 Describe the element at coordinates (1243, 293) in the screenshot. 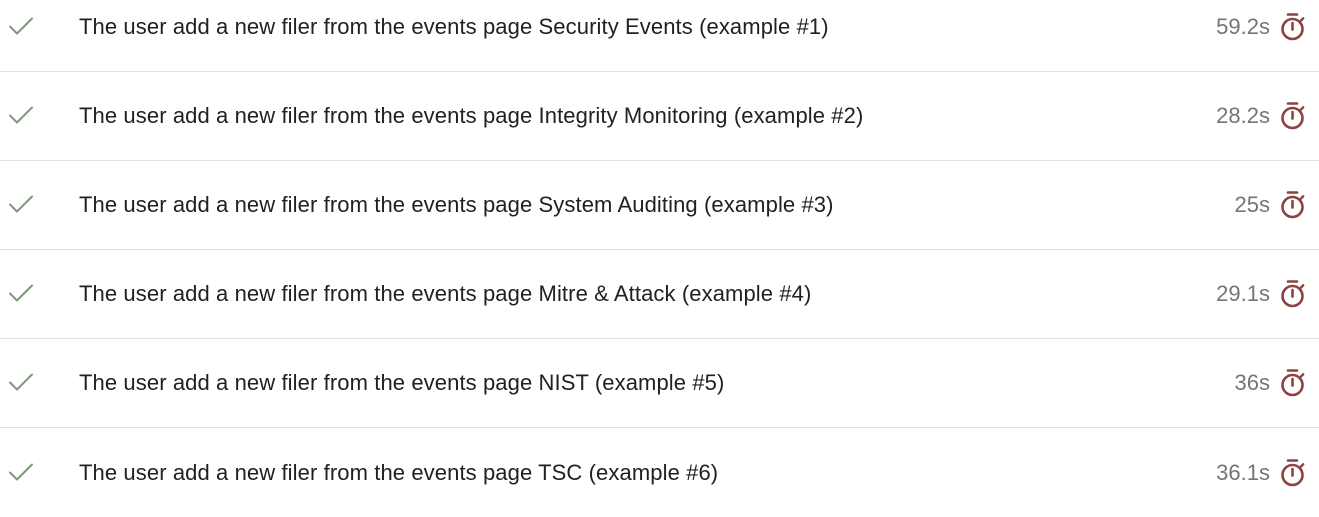

I see `duration-value: 29.1s` at that location.